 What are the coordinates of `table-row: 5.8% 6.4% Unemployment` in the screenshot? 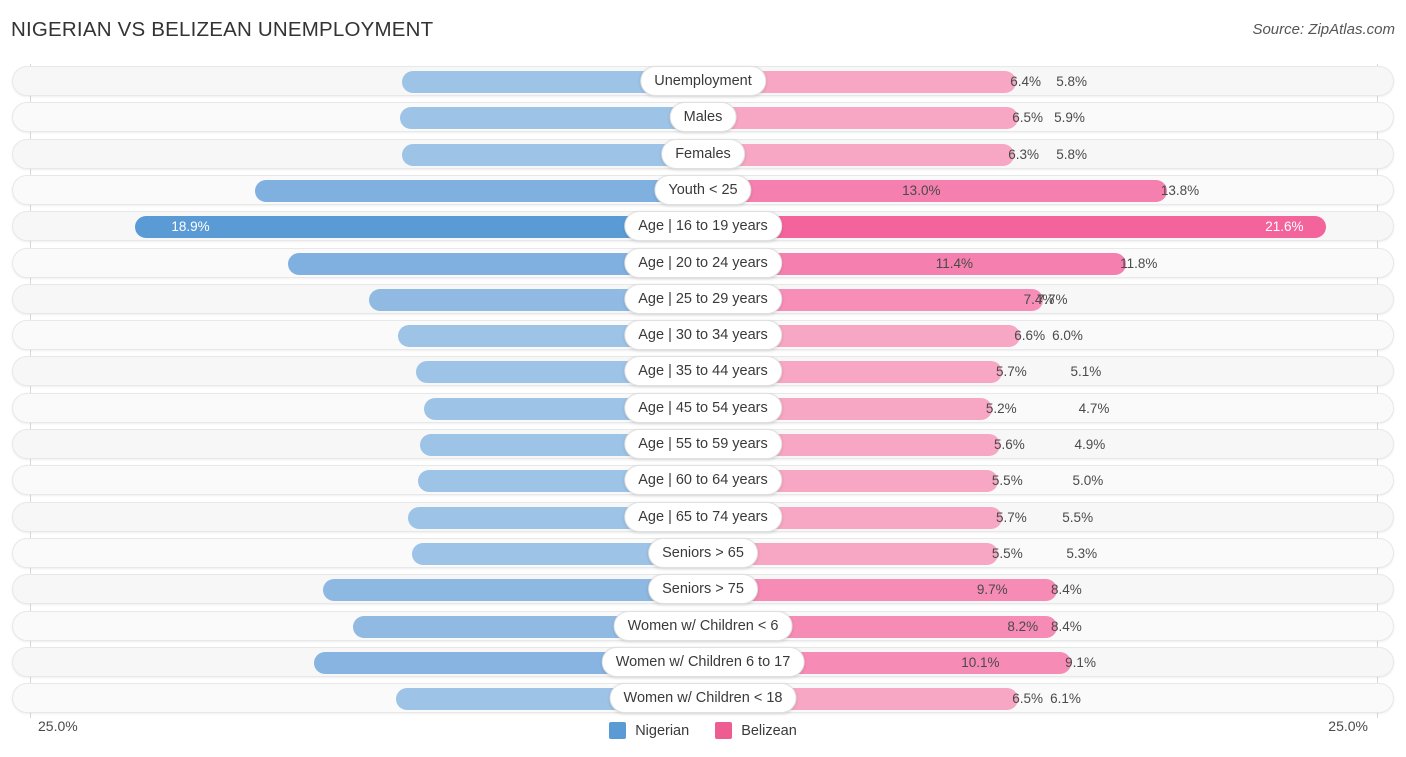 It's located at (703, 81).